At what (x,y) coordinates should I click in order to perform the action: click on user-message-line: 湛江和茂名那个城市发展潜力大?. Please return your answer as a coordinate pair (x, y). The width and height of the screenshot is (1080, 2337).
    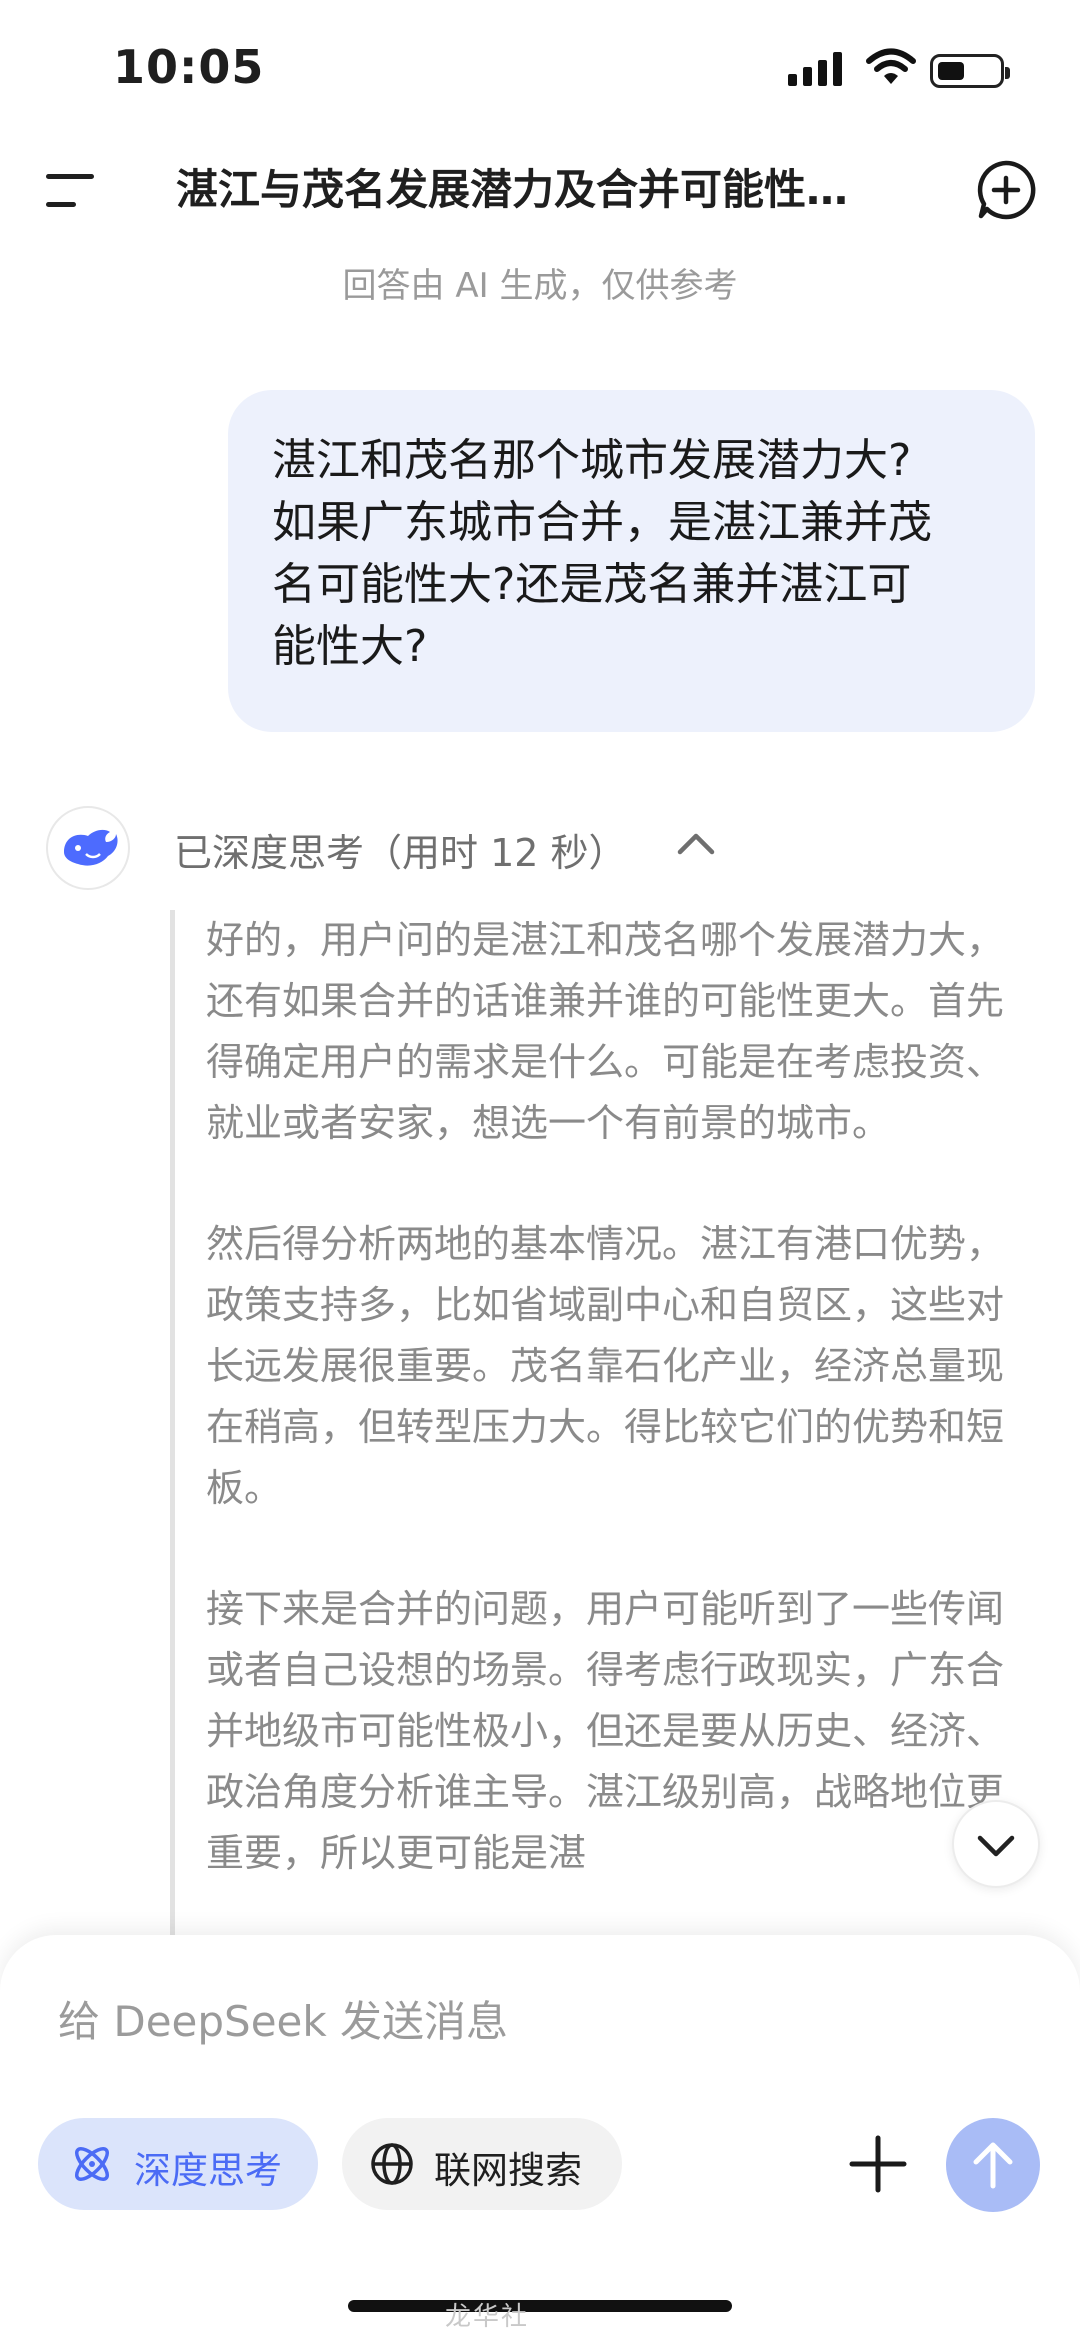
    Looking at the image, I should click on (592, 460).